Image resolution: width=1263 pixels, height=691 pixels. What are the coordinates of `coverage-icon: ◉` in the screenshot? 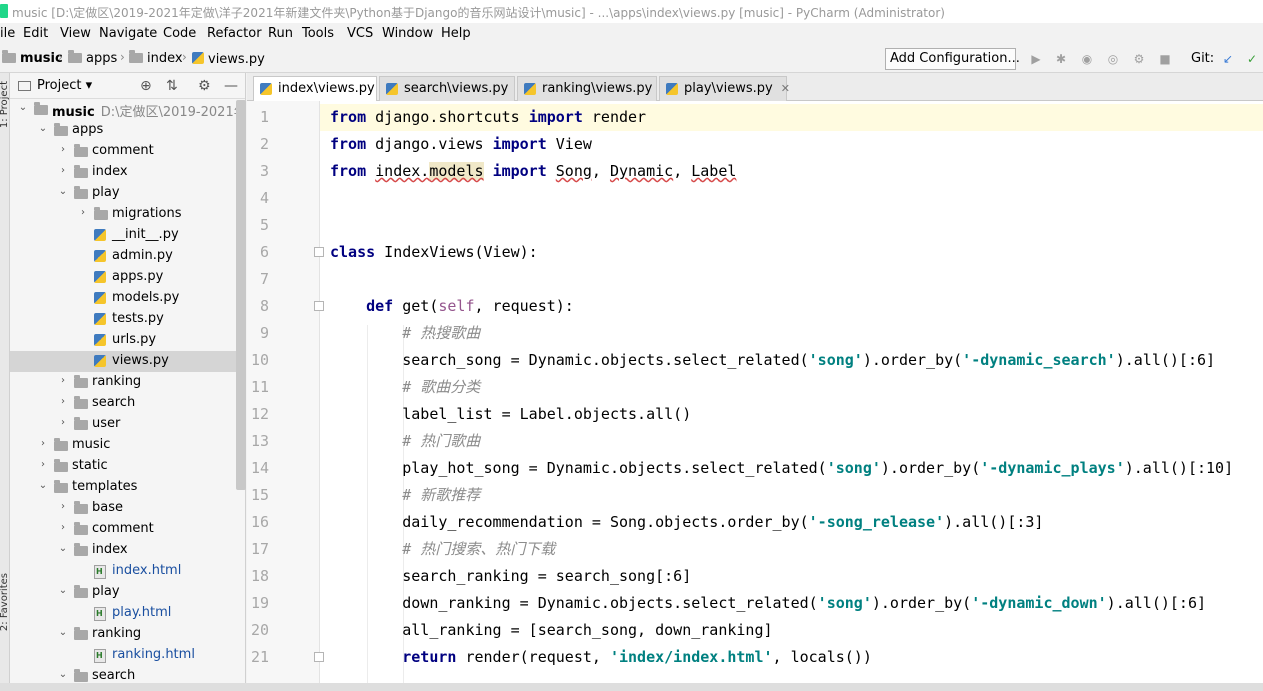 It's located at (1087, 59).